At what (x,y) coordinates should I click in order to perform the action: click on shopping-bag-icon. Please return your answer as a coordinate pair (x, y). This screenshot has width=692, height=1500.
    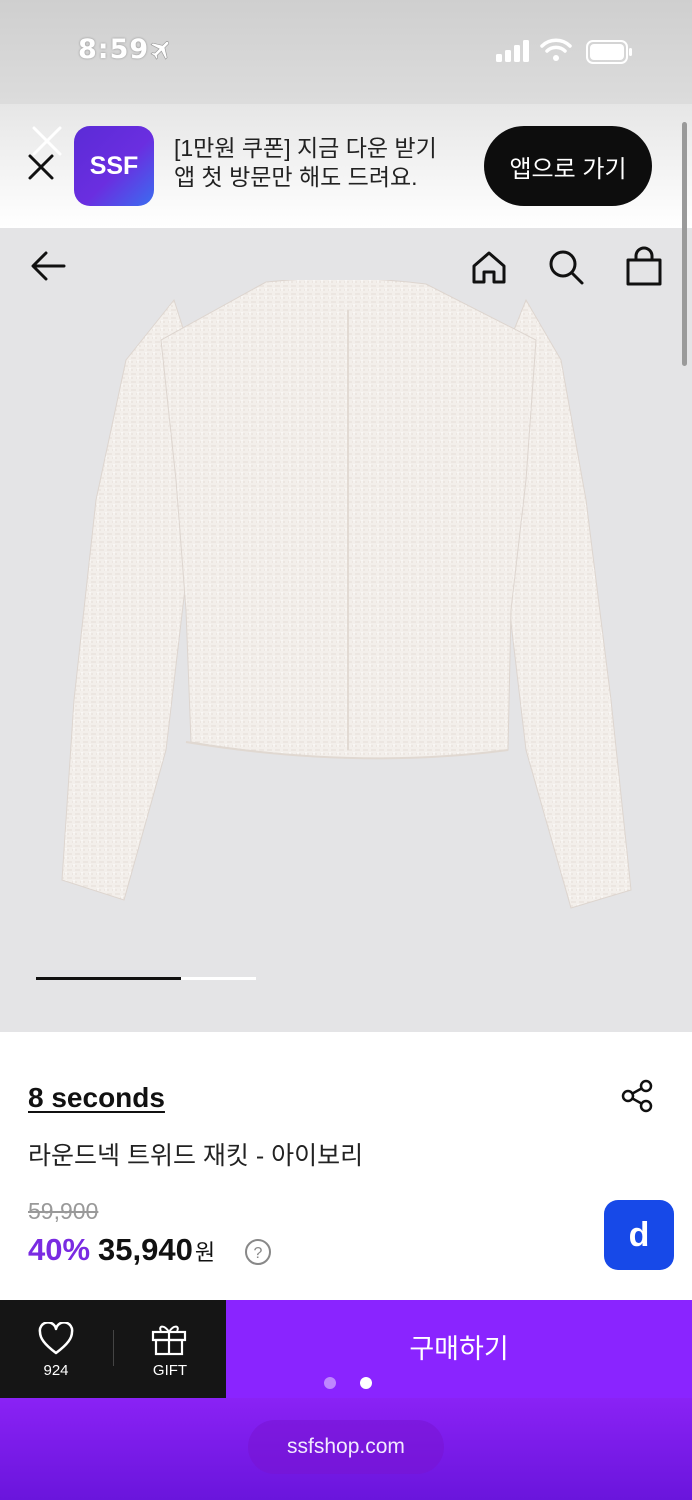
    Looking at the image, I should click on (644, 267).